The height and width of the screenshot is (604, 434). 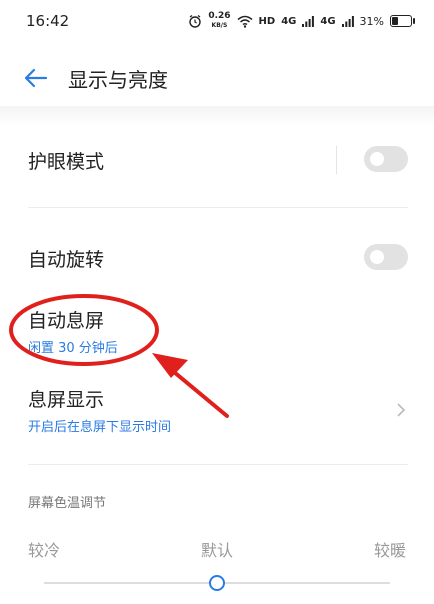 What do you see at coordinates (219, 25) in the screenshot?
I see `network-speed-unit: KB/S` at bounding box center [219, 25].